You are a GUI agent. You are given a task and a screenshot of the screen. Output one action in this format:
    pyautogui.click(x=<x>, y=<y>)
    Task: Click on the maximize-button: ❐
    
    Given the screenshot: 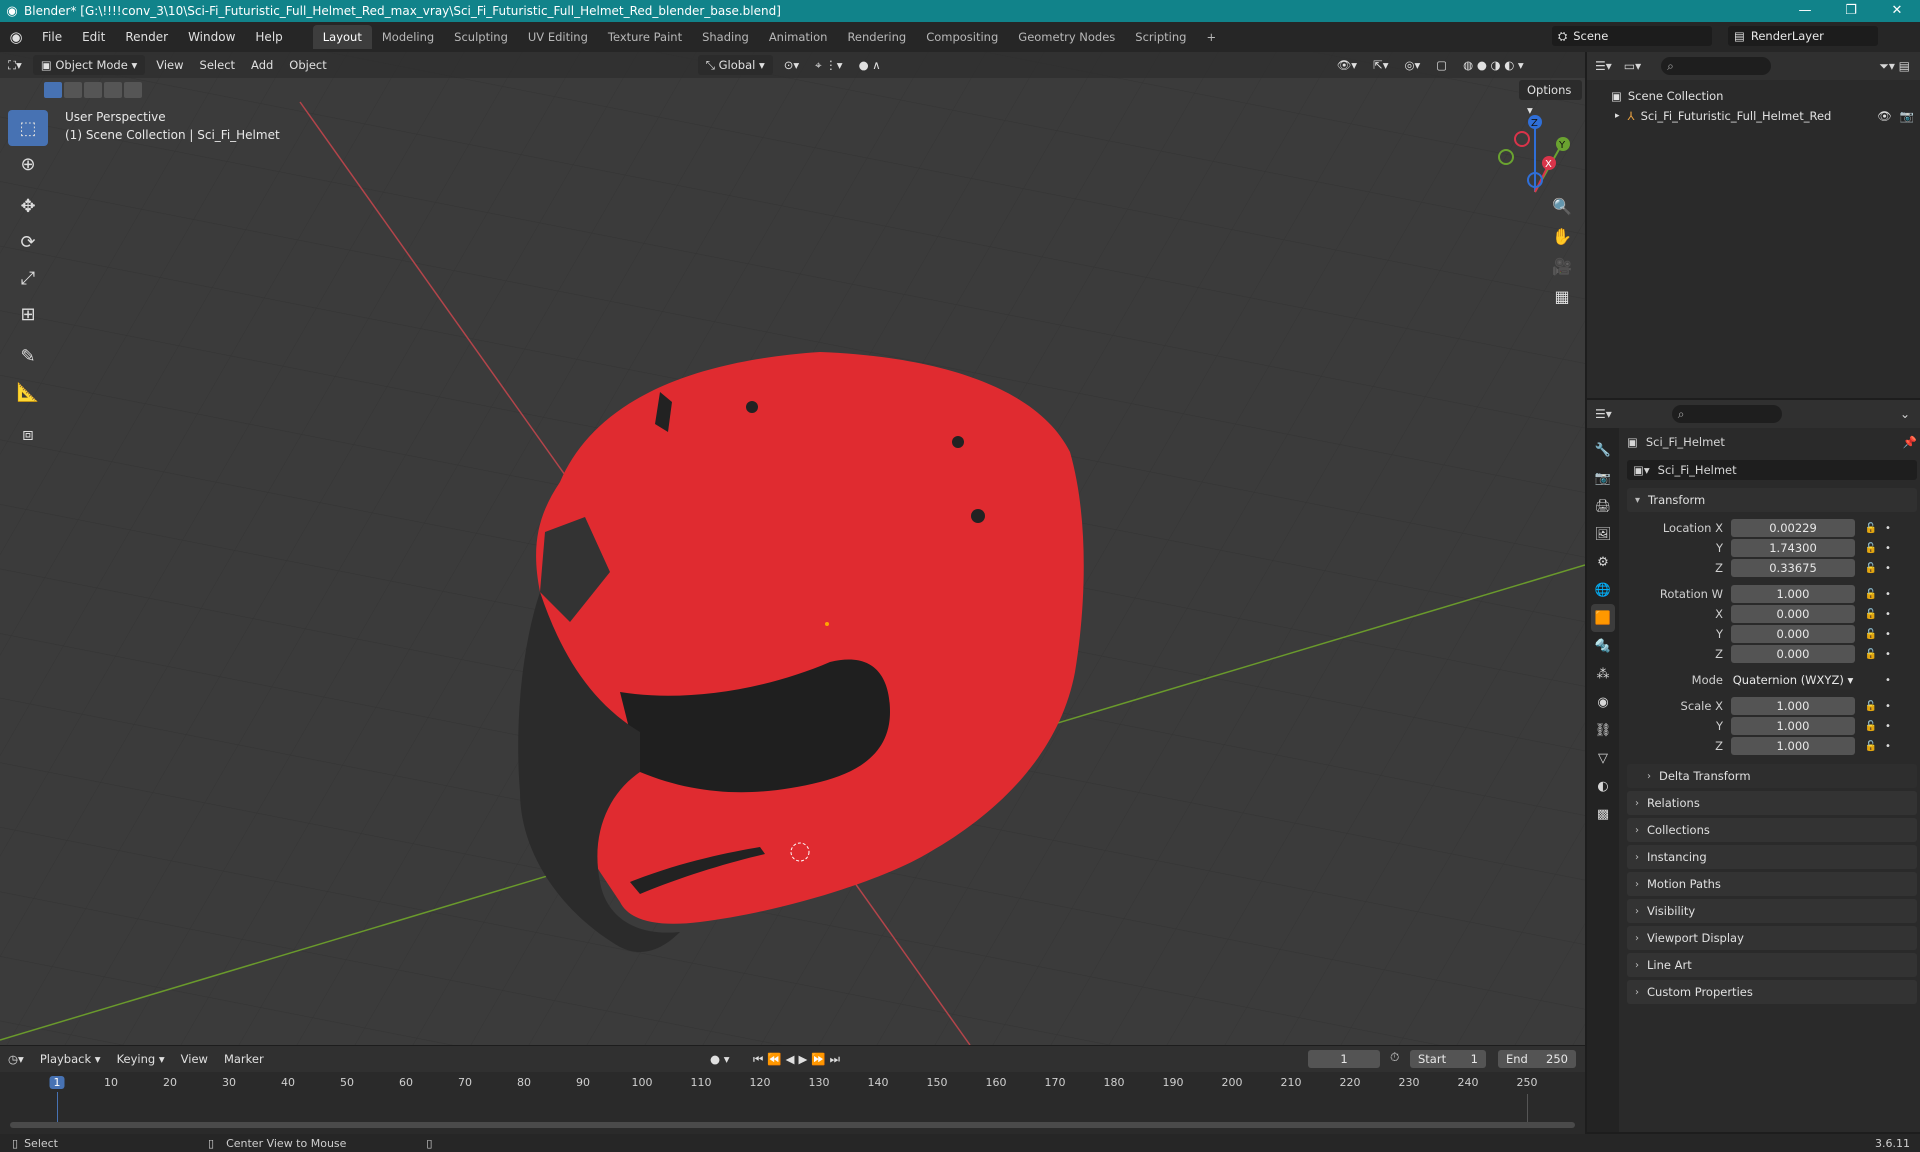 What is the action you would take?
    pyautogui.click(x=1851, y=11)
    